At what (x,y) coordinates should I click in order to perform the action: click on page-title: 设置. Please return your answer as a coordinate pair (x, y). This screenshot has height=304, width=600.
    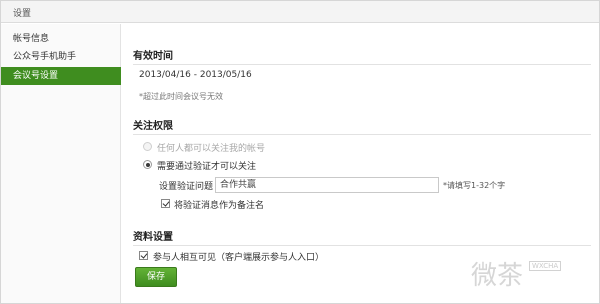
    Looking at the image, I should click on (22, 14).